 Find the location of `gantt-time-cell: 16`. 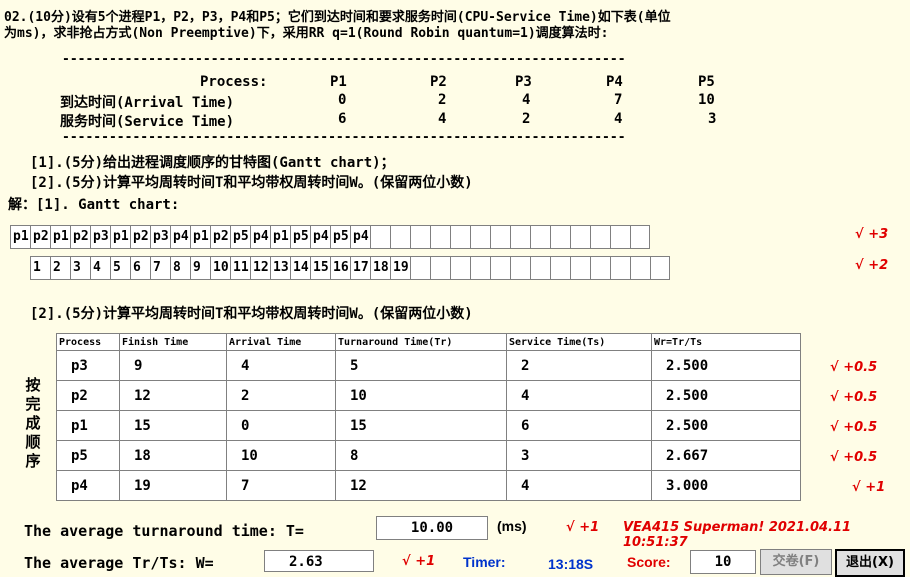

gantt-time-cell: 16 is located at coordinates (340, 268).